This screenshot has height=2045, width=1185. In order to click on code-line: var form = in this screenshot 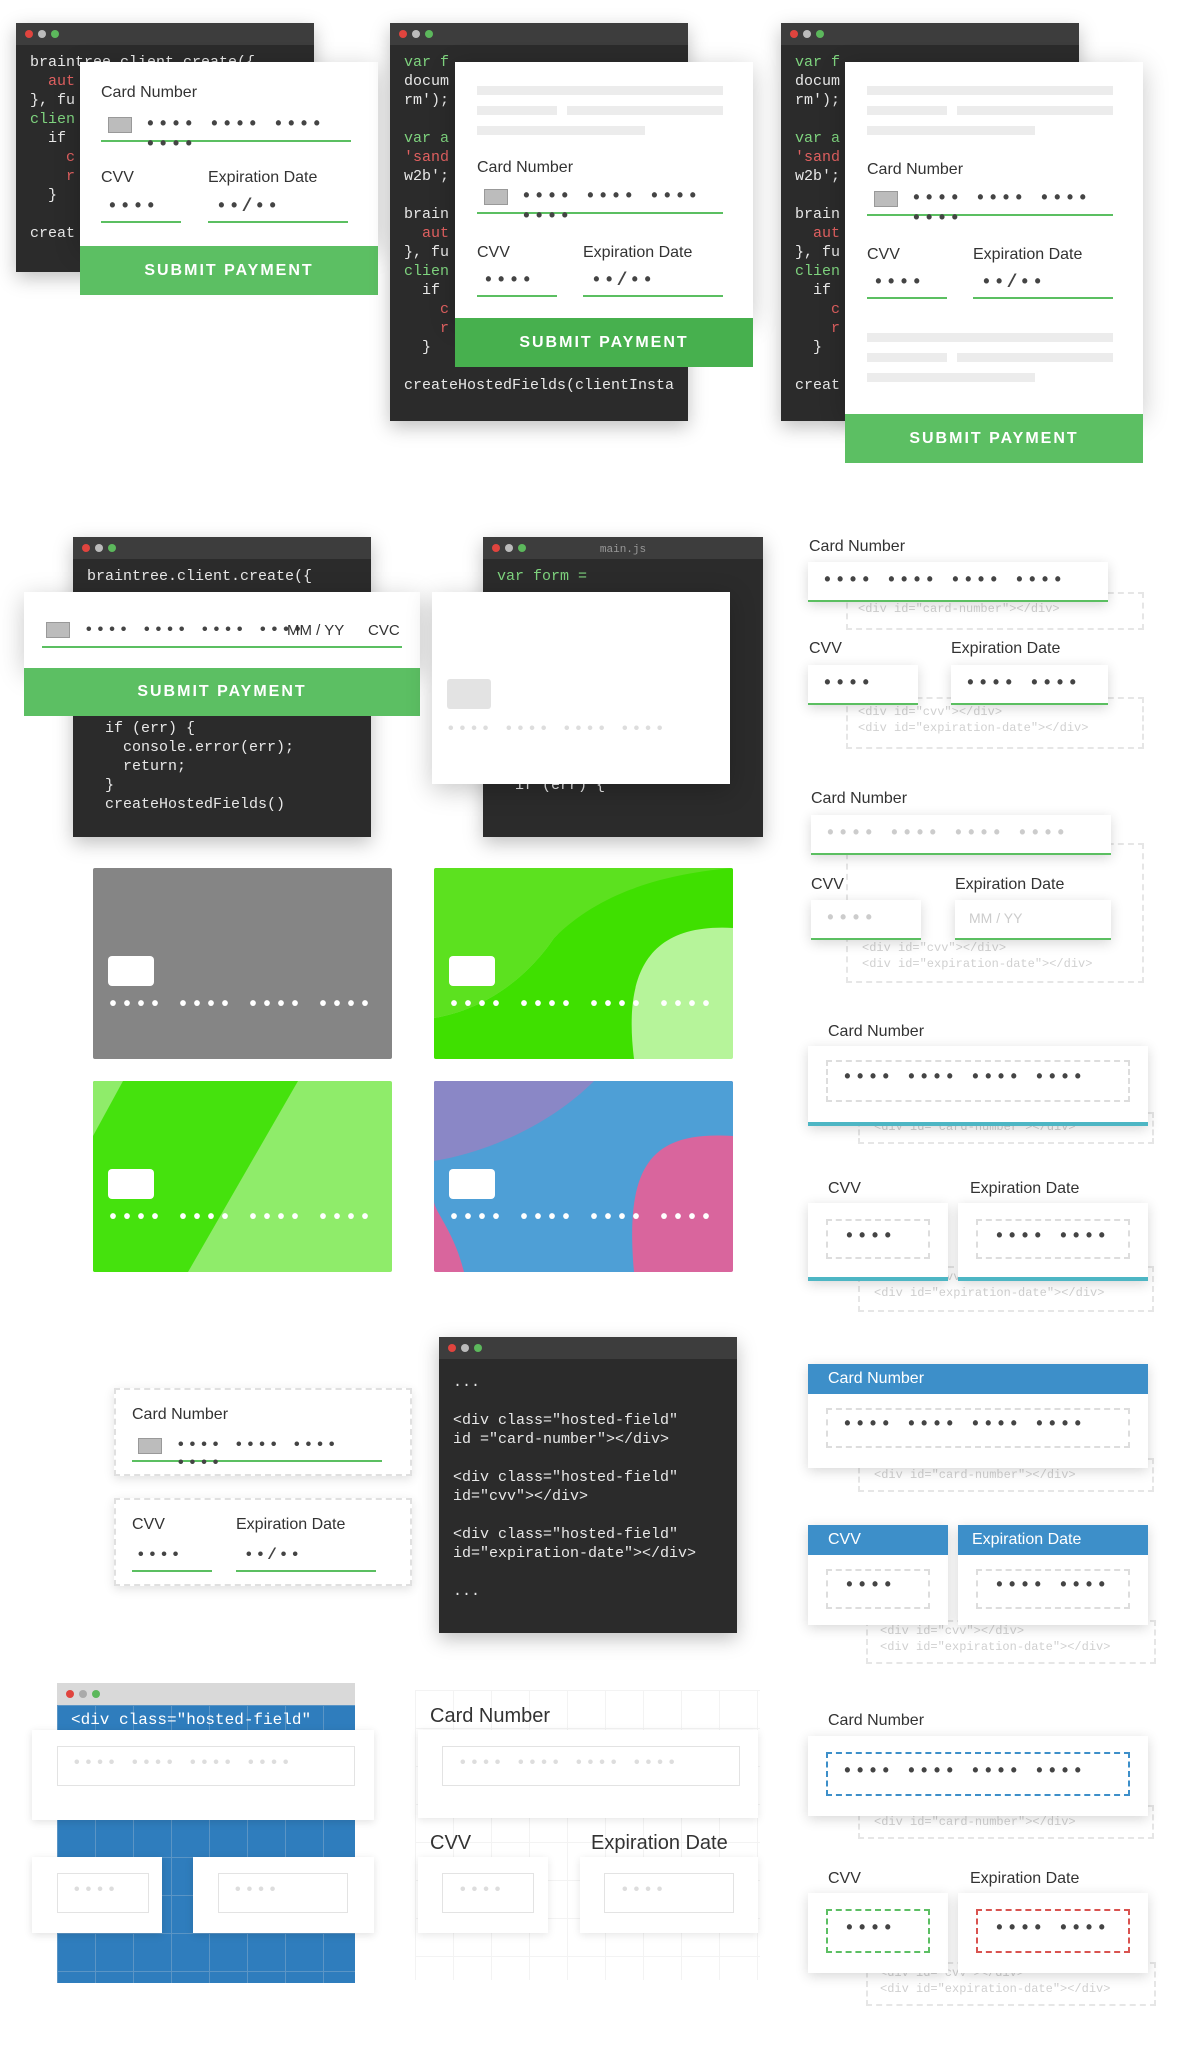, I will do `click(542, 576)`.